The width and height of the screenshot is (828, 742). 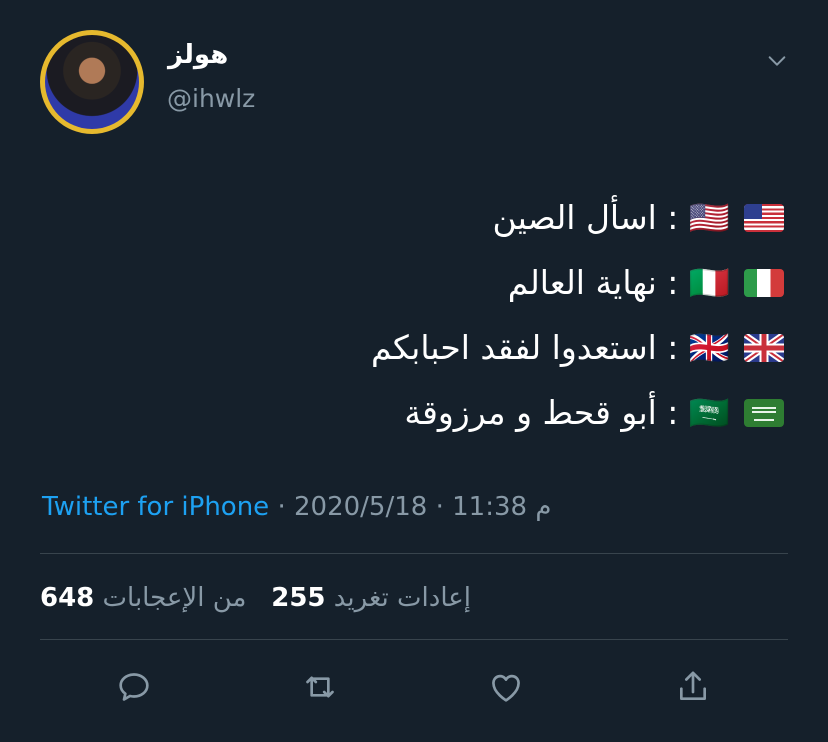 What do you see at coordinates (764, 282) in the screenshot?
I see `italy-flag-icon` at bounding box center [764, 282].